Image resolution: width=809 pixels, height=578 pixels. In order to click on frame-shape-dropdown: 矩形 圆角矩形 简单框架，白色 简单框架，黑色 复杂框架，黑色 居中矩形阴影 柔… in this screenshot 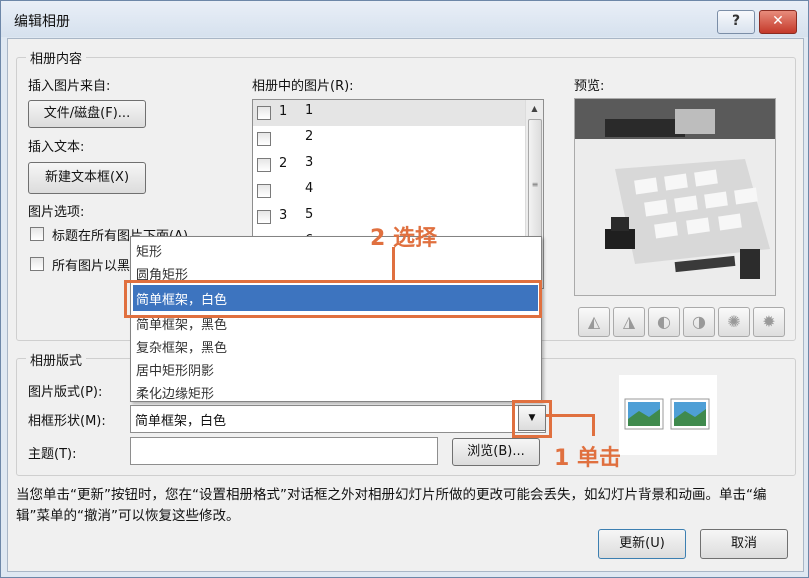, I will do `click(336, 319)`.